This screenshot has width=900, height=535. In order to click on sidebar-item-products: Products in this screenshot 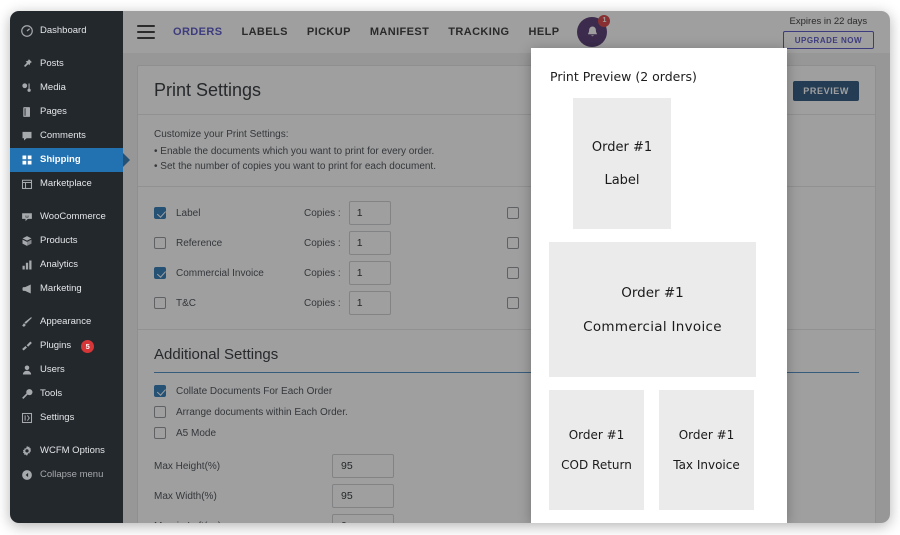, I will do `click(66, 241)`.